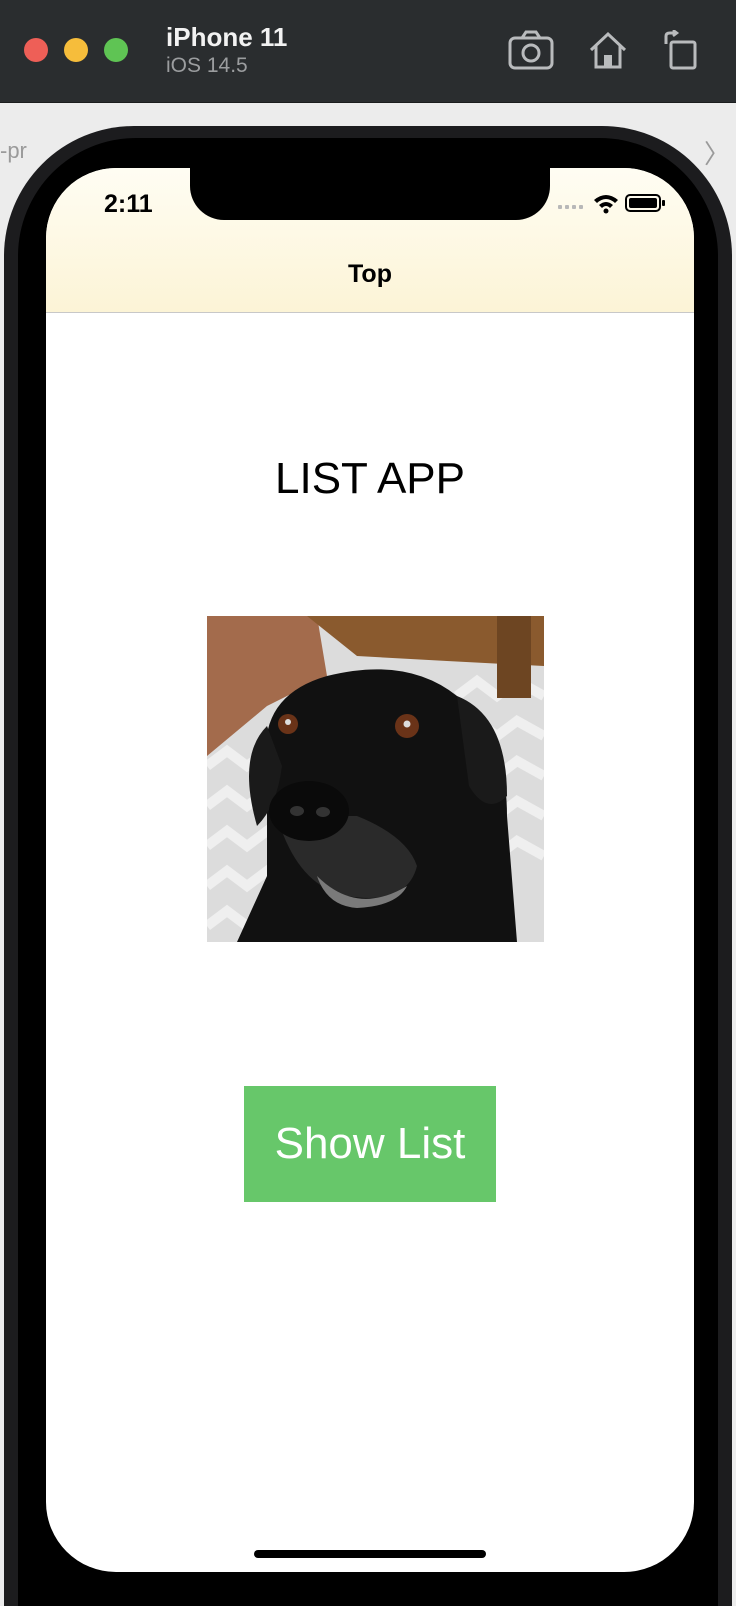  What do you see at coordinates (207, 65) in the screenshot?
I see `os-version: iOS 14.5` at bounding box center [207, 65].